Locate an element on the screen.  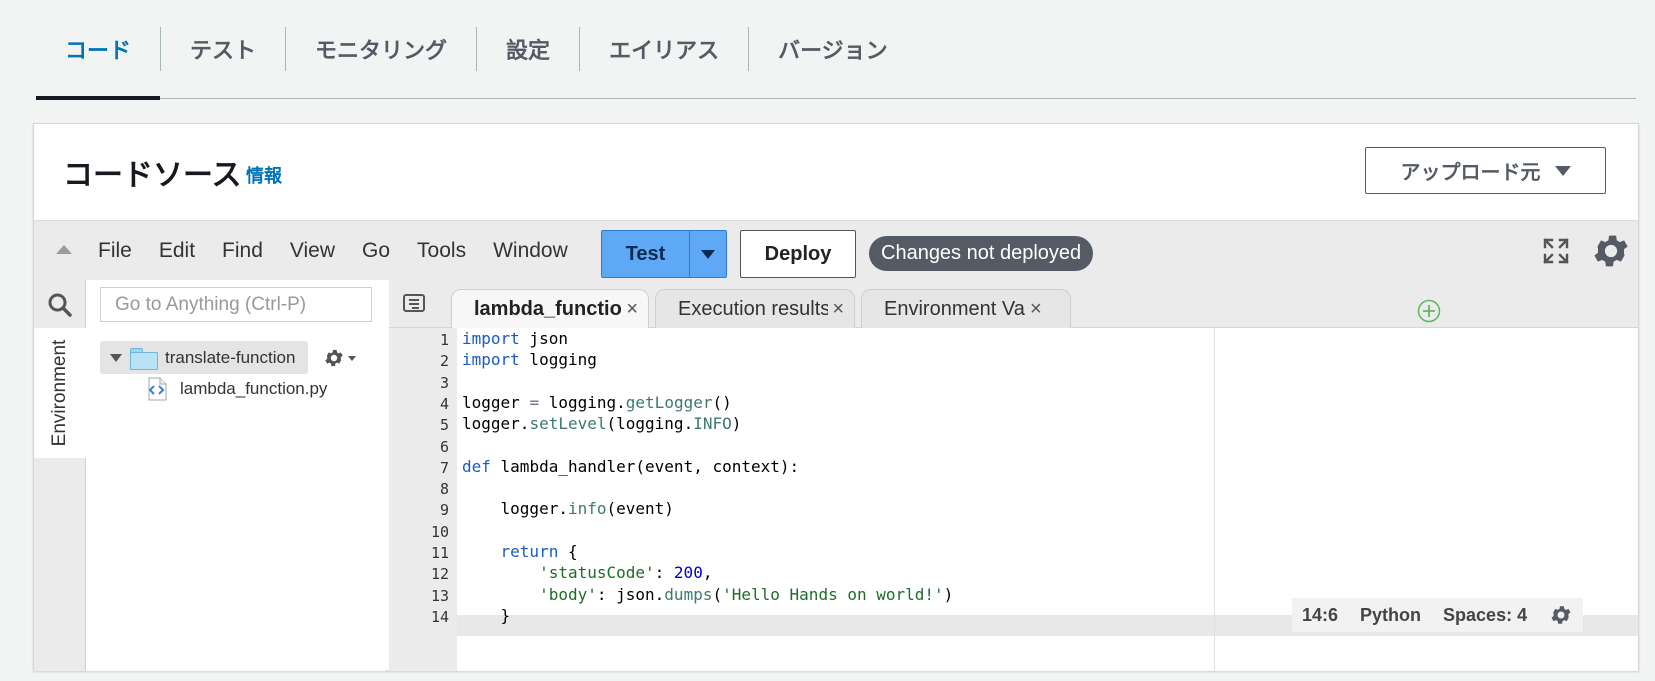
code-line: logger.info(event) is located at coordinates (568, 508).